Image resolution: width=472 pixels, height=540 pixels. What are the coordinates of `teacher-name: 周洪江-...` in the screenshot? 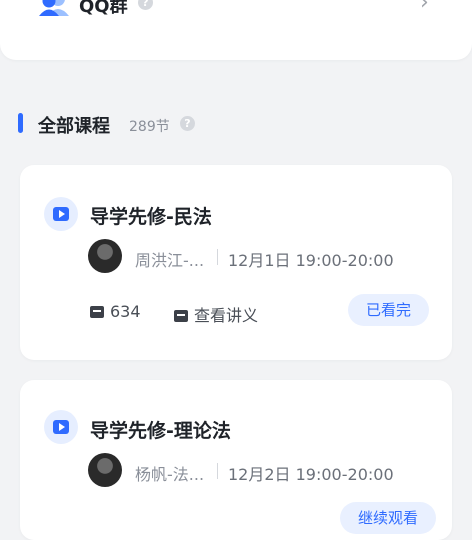 It's located at (170, 260).